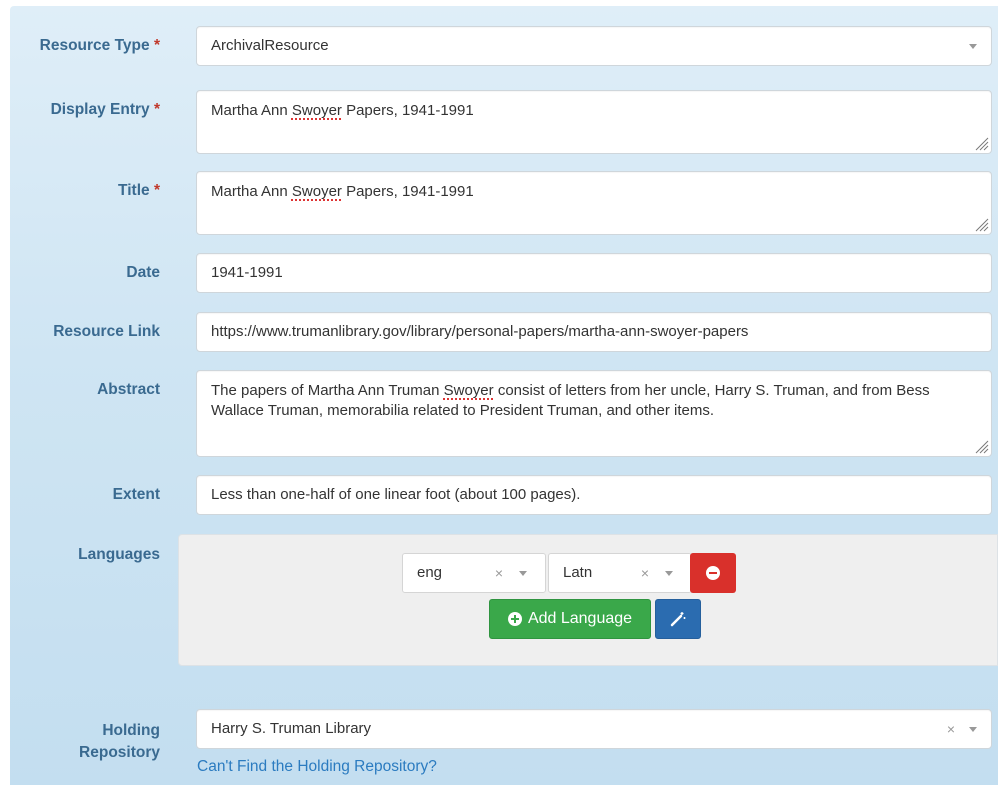 The image size is (998, 785). Describe the element at coordinates (143, 272) in the screenshot. I see `date-label: Date` at that location.